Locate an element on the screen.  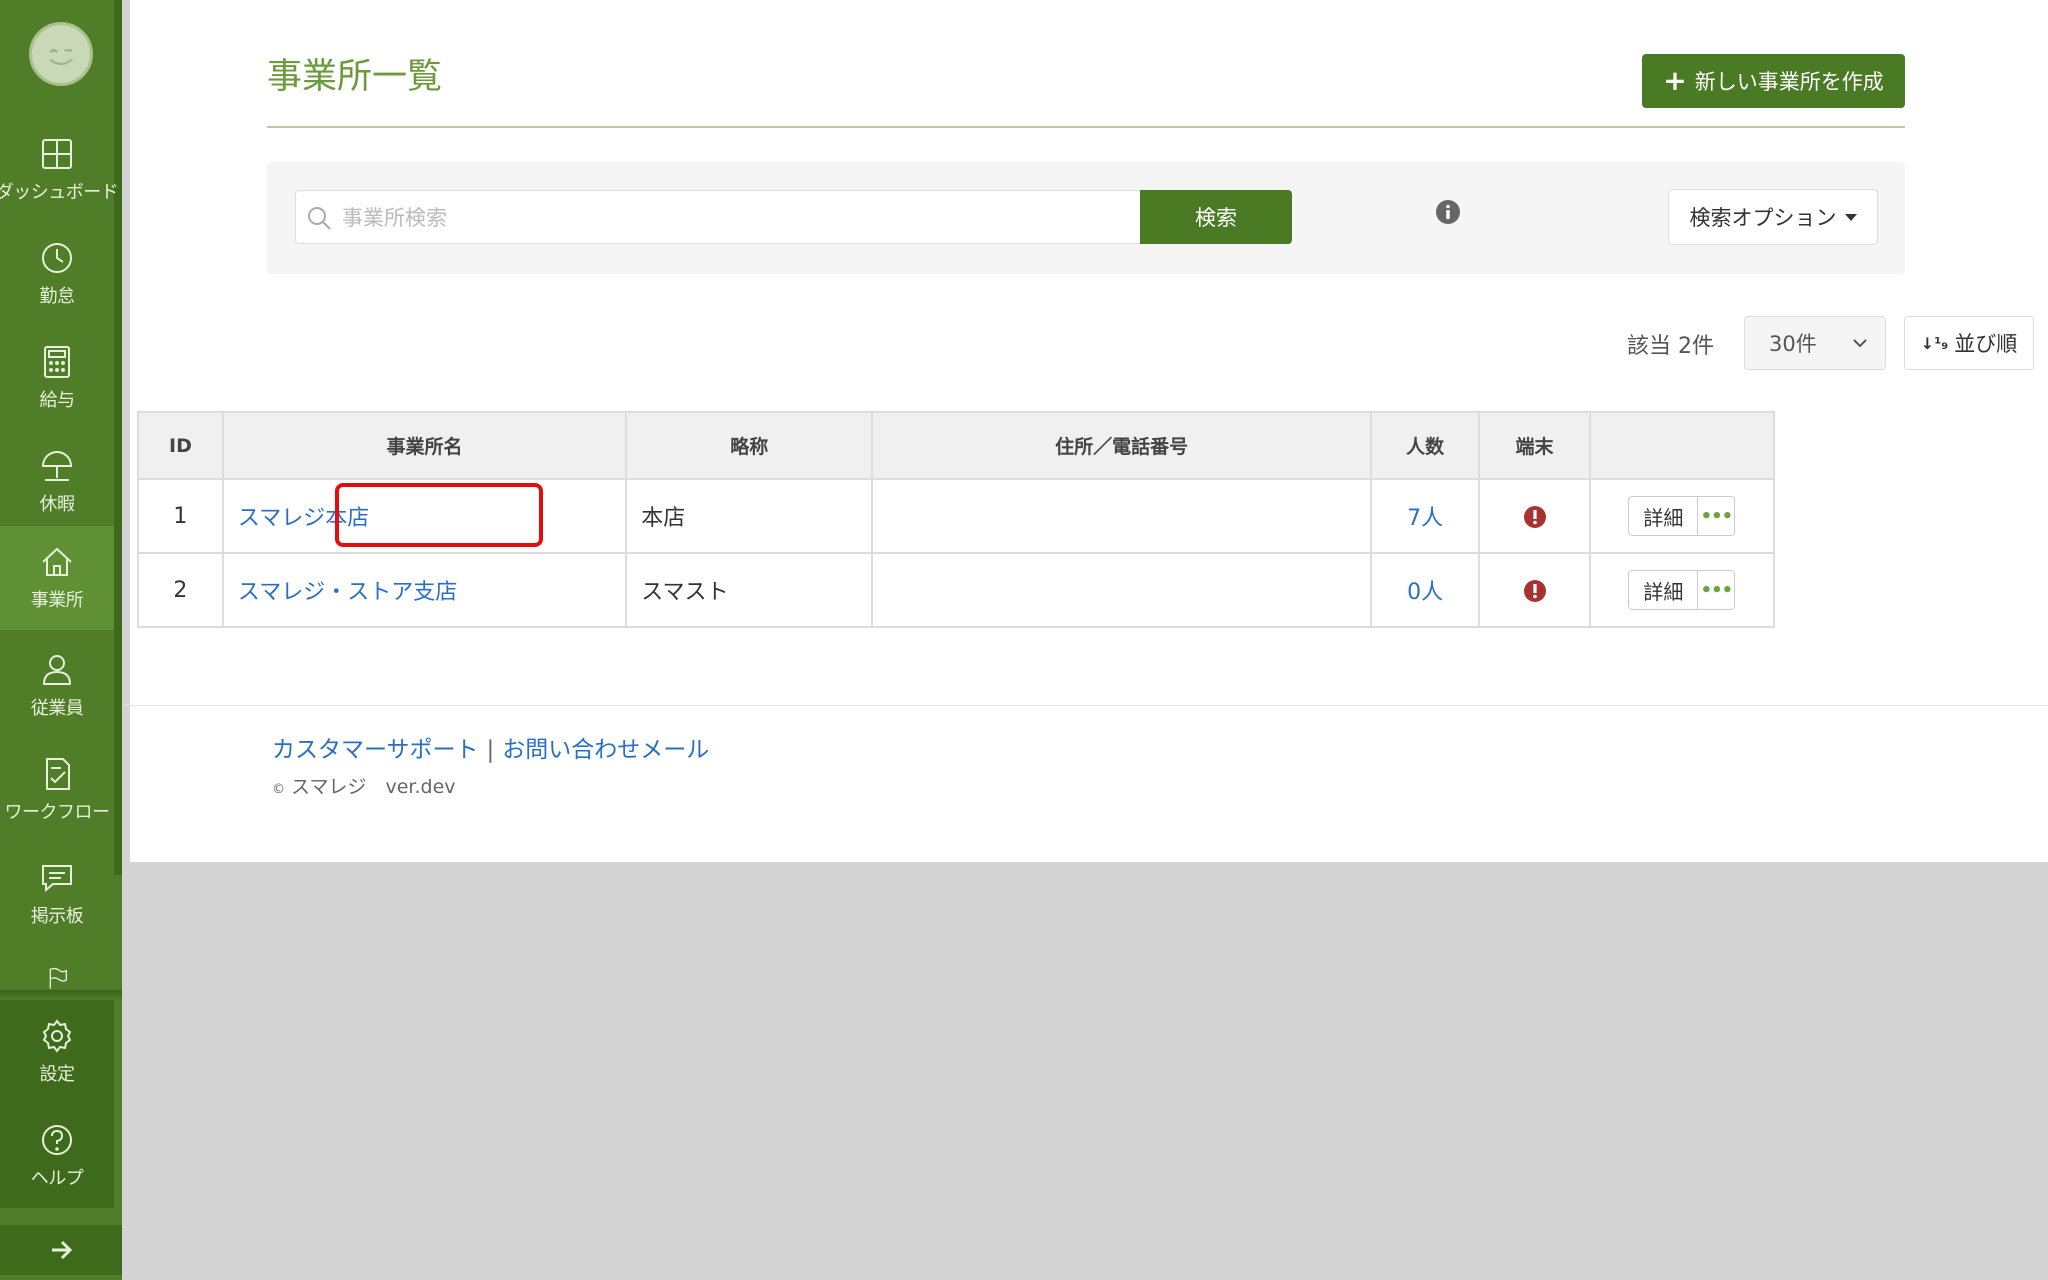
contact-mail-link: お問い合わせメール is located at coordinates (605, 750).